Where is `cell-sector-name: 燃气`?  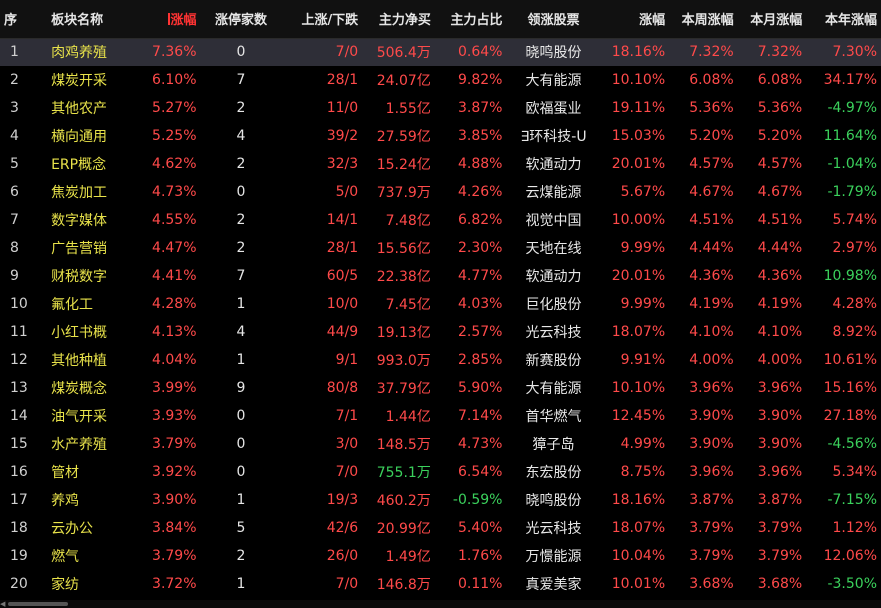 cell-sector-name: 燃气 is located at coordinates (88, 556).